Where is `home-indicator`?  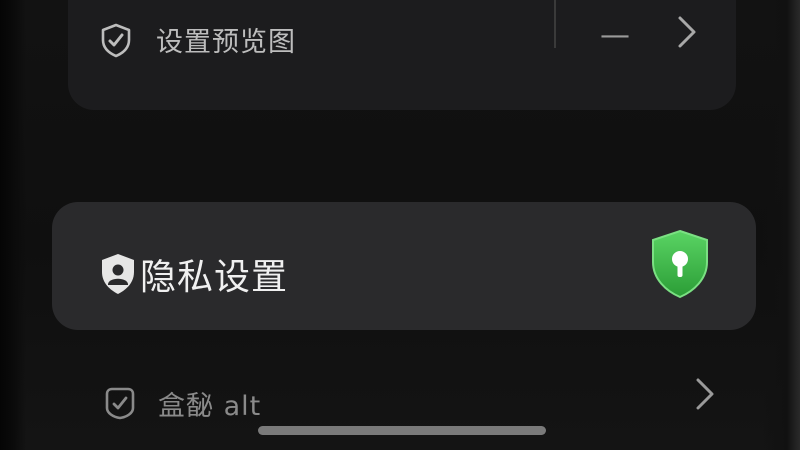
home-indicator is located at coordinates (402, 430).